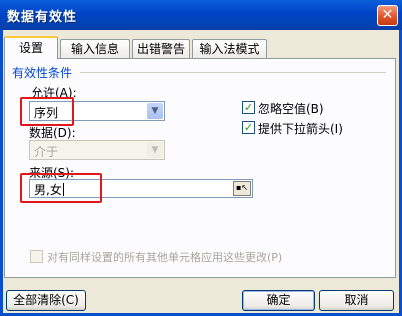  Describe the element at coordinates (42, 73) in the screenshot. I see `validation-criteria-title: 有效性条件` at that location.